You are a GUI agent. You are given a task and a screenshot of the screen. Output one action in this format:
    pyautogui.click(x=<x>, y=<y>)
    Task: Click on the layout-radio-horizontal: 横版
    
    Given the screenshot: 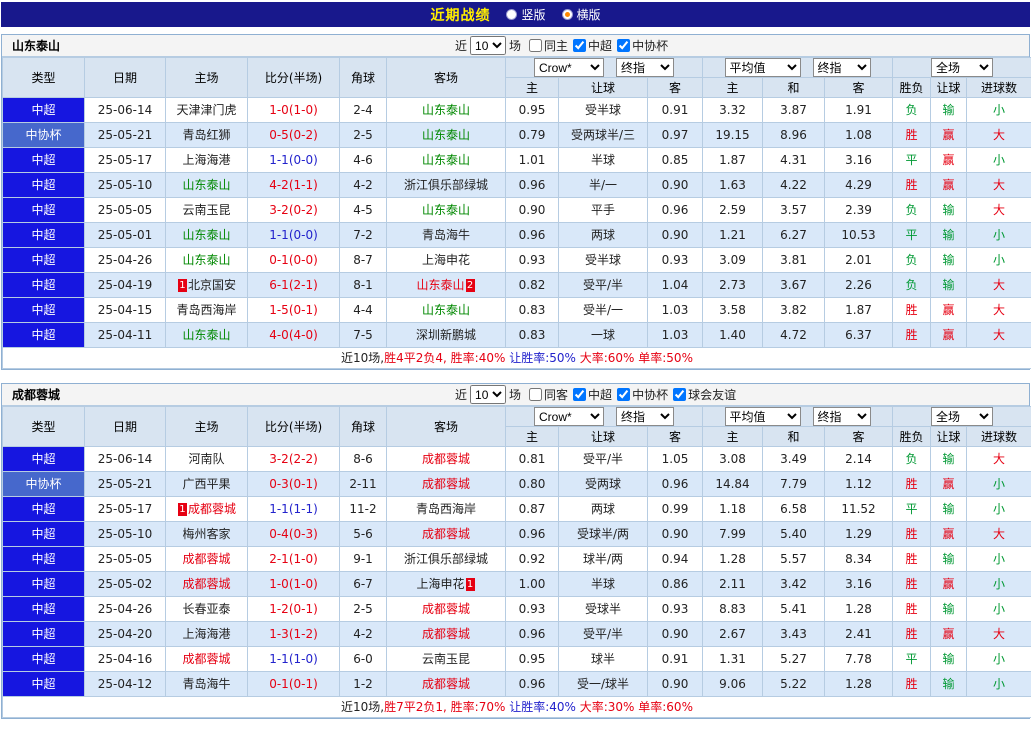 What is the action you would take?
    pyautogui.click(x=581, y=14)
    